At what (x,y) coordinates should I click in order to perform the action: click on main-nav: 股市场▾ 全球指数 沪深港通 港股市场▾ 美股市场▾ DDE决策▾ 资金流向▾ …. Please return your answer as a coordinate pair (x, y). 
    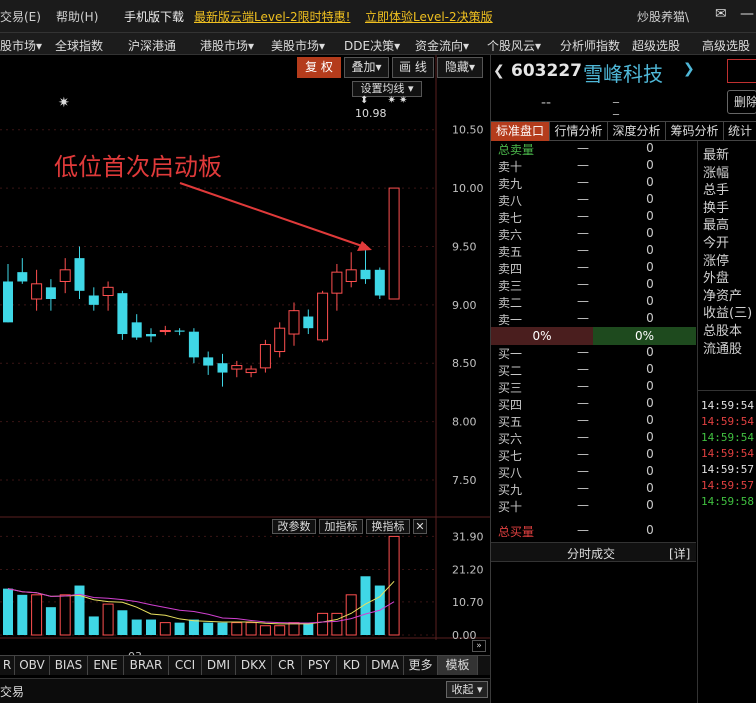
    Looking at the image, I should click on (378, 43).